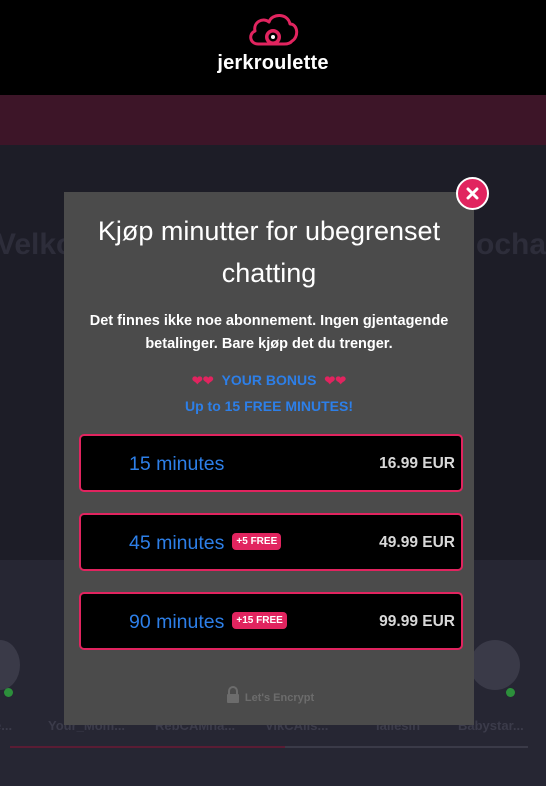  Describe the element at coordinates (273, 63) in the screenshot. I see `brand-name: jerkroulette` at that location.